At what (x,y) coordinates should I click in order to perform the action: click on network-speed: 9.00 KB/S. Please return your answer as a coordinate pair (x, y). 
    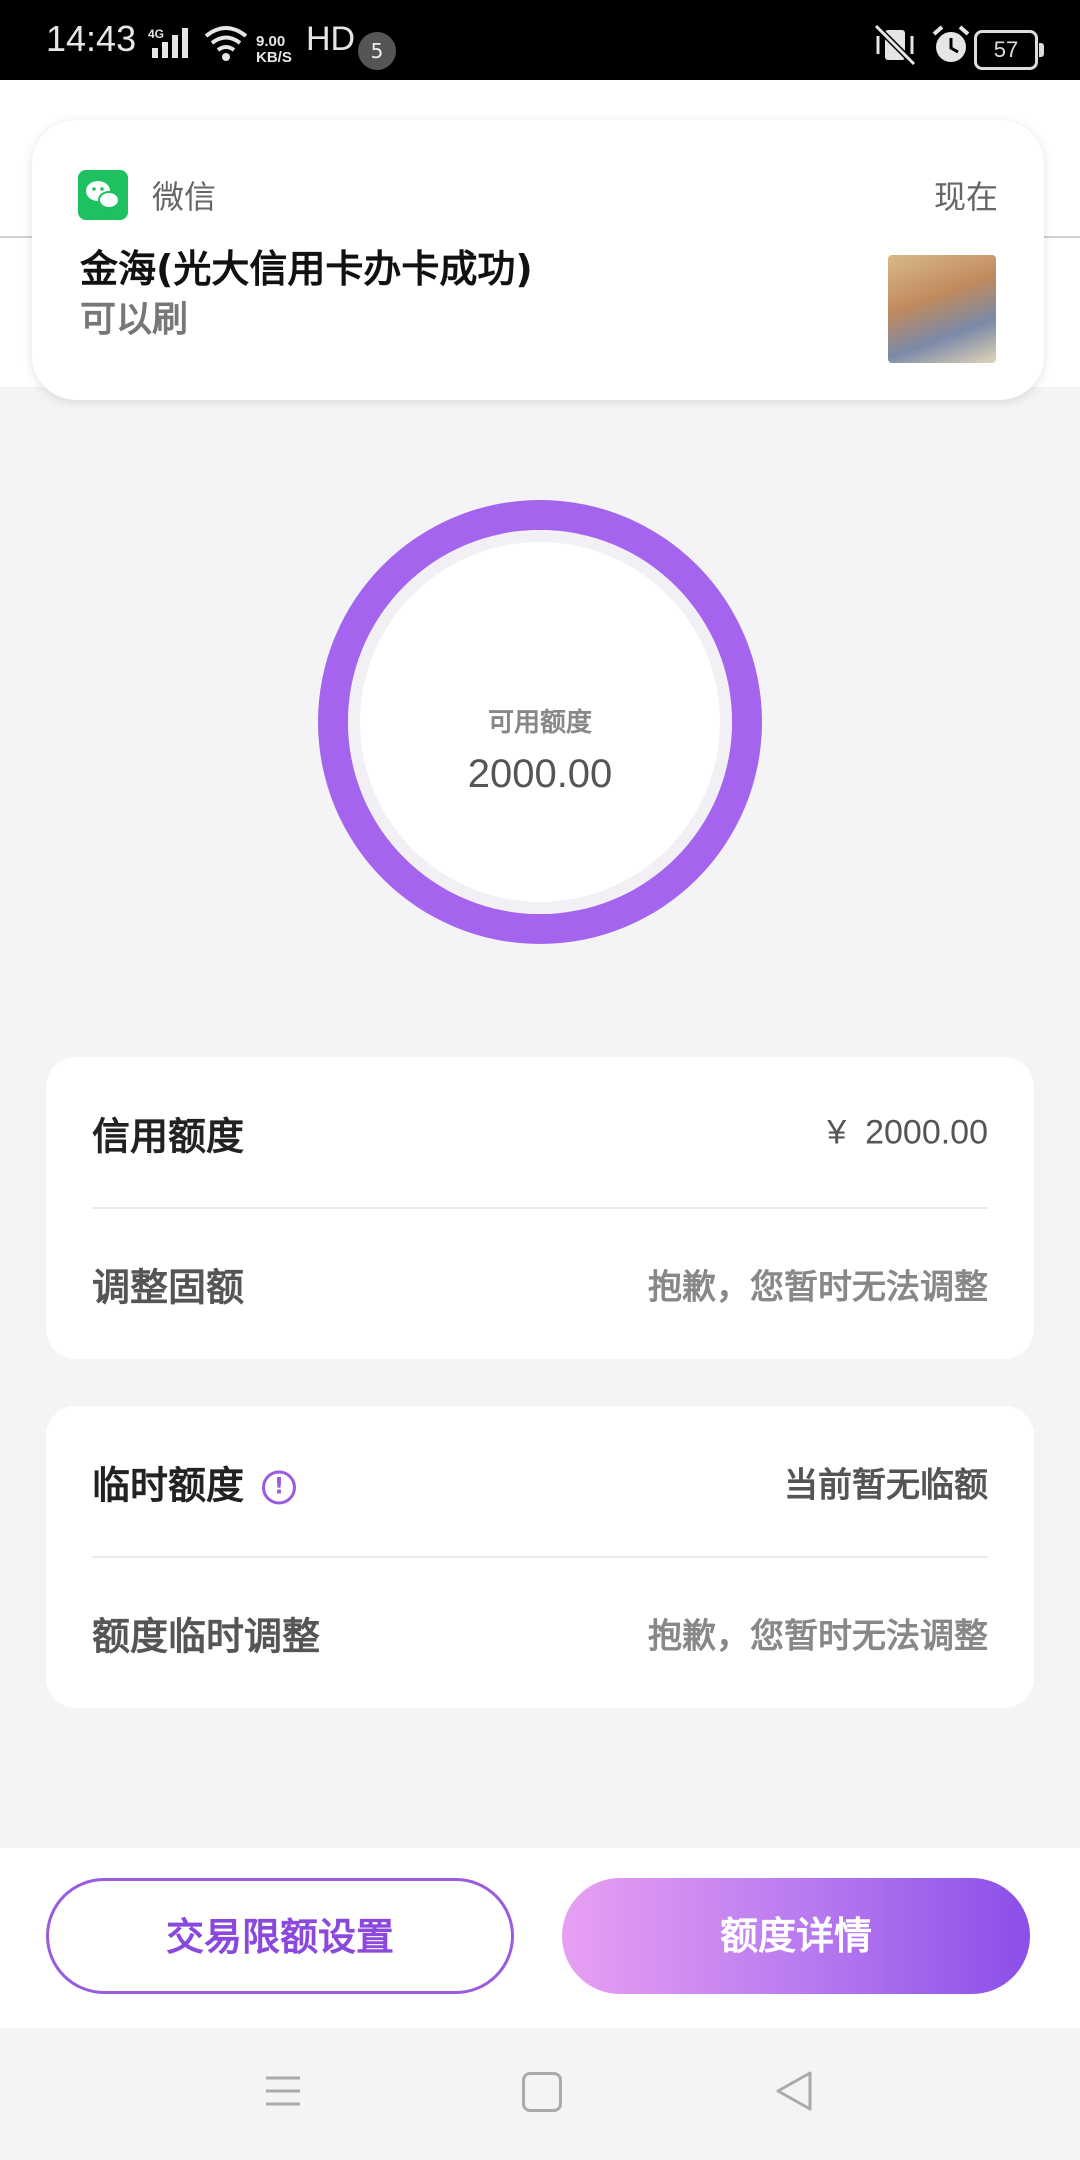
    Looking at the image, I should click on (274, 49).